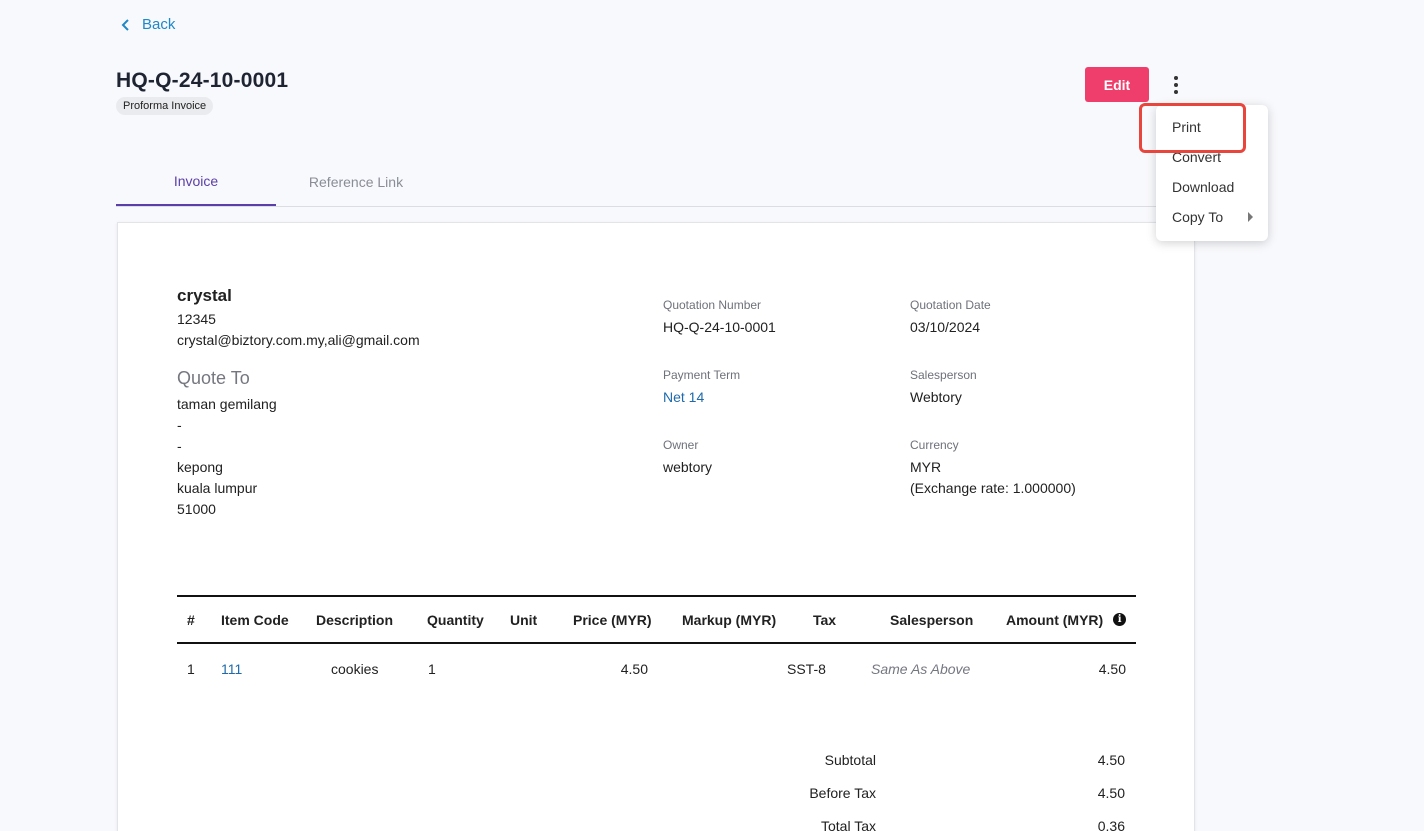 Image resolution: width=1424 pixels, height=831 pixels. I want to click on payment-term-label: Payment Term, so click(702, 375).